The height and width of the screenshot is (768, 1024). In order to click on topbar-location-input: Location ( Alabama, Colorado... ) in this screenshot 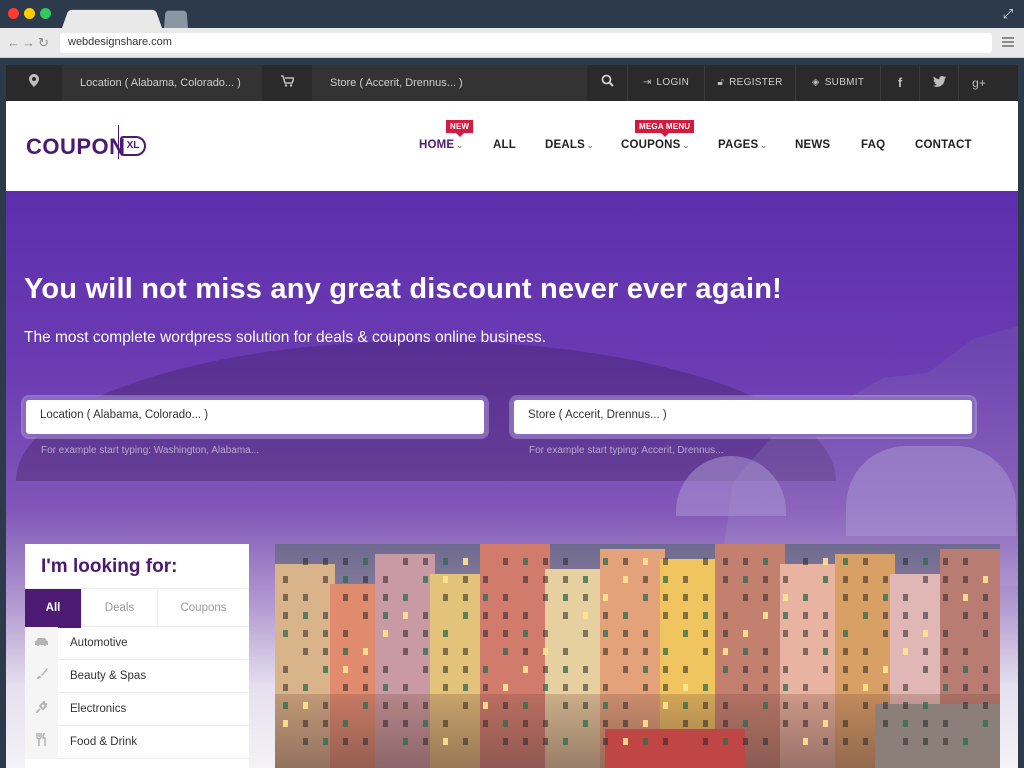, I will do `click(162, 83)`.